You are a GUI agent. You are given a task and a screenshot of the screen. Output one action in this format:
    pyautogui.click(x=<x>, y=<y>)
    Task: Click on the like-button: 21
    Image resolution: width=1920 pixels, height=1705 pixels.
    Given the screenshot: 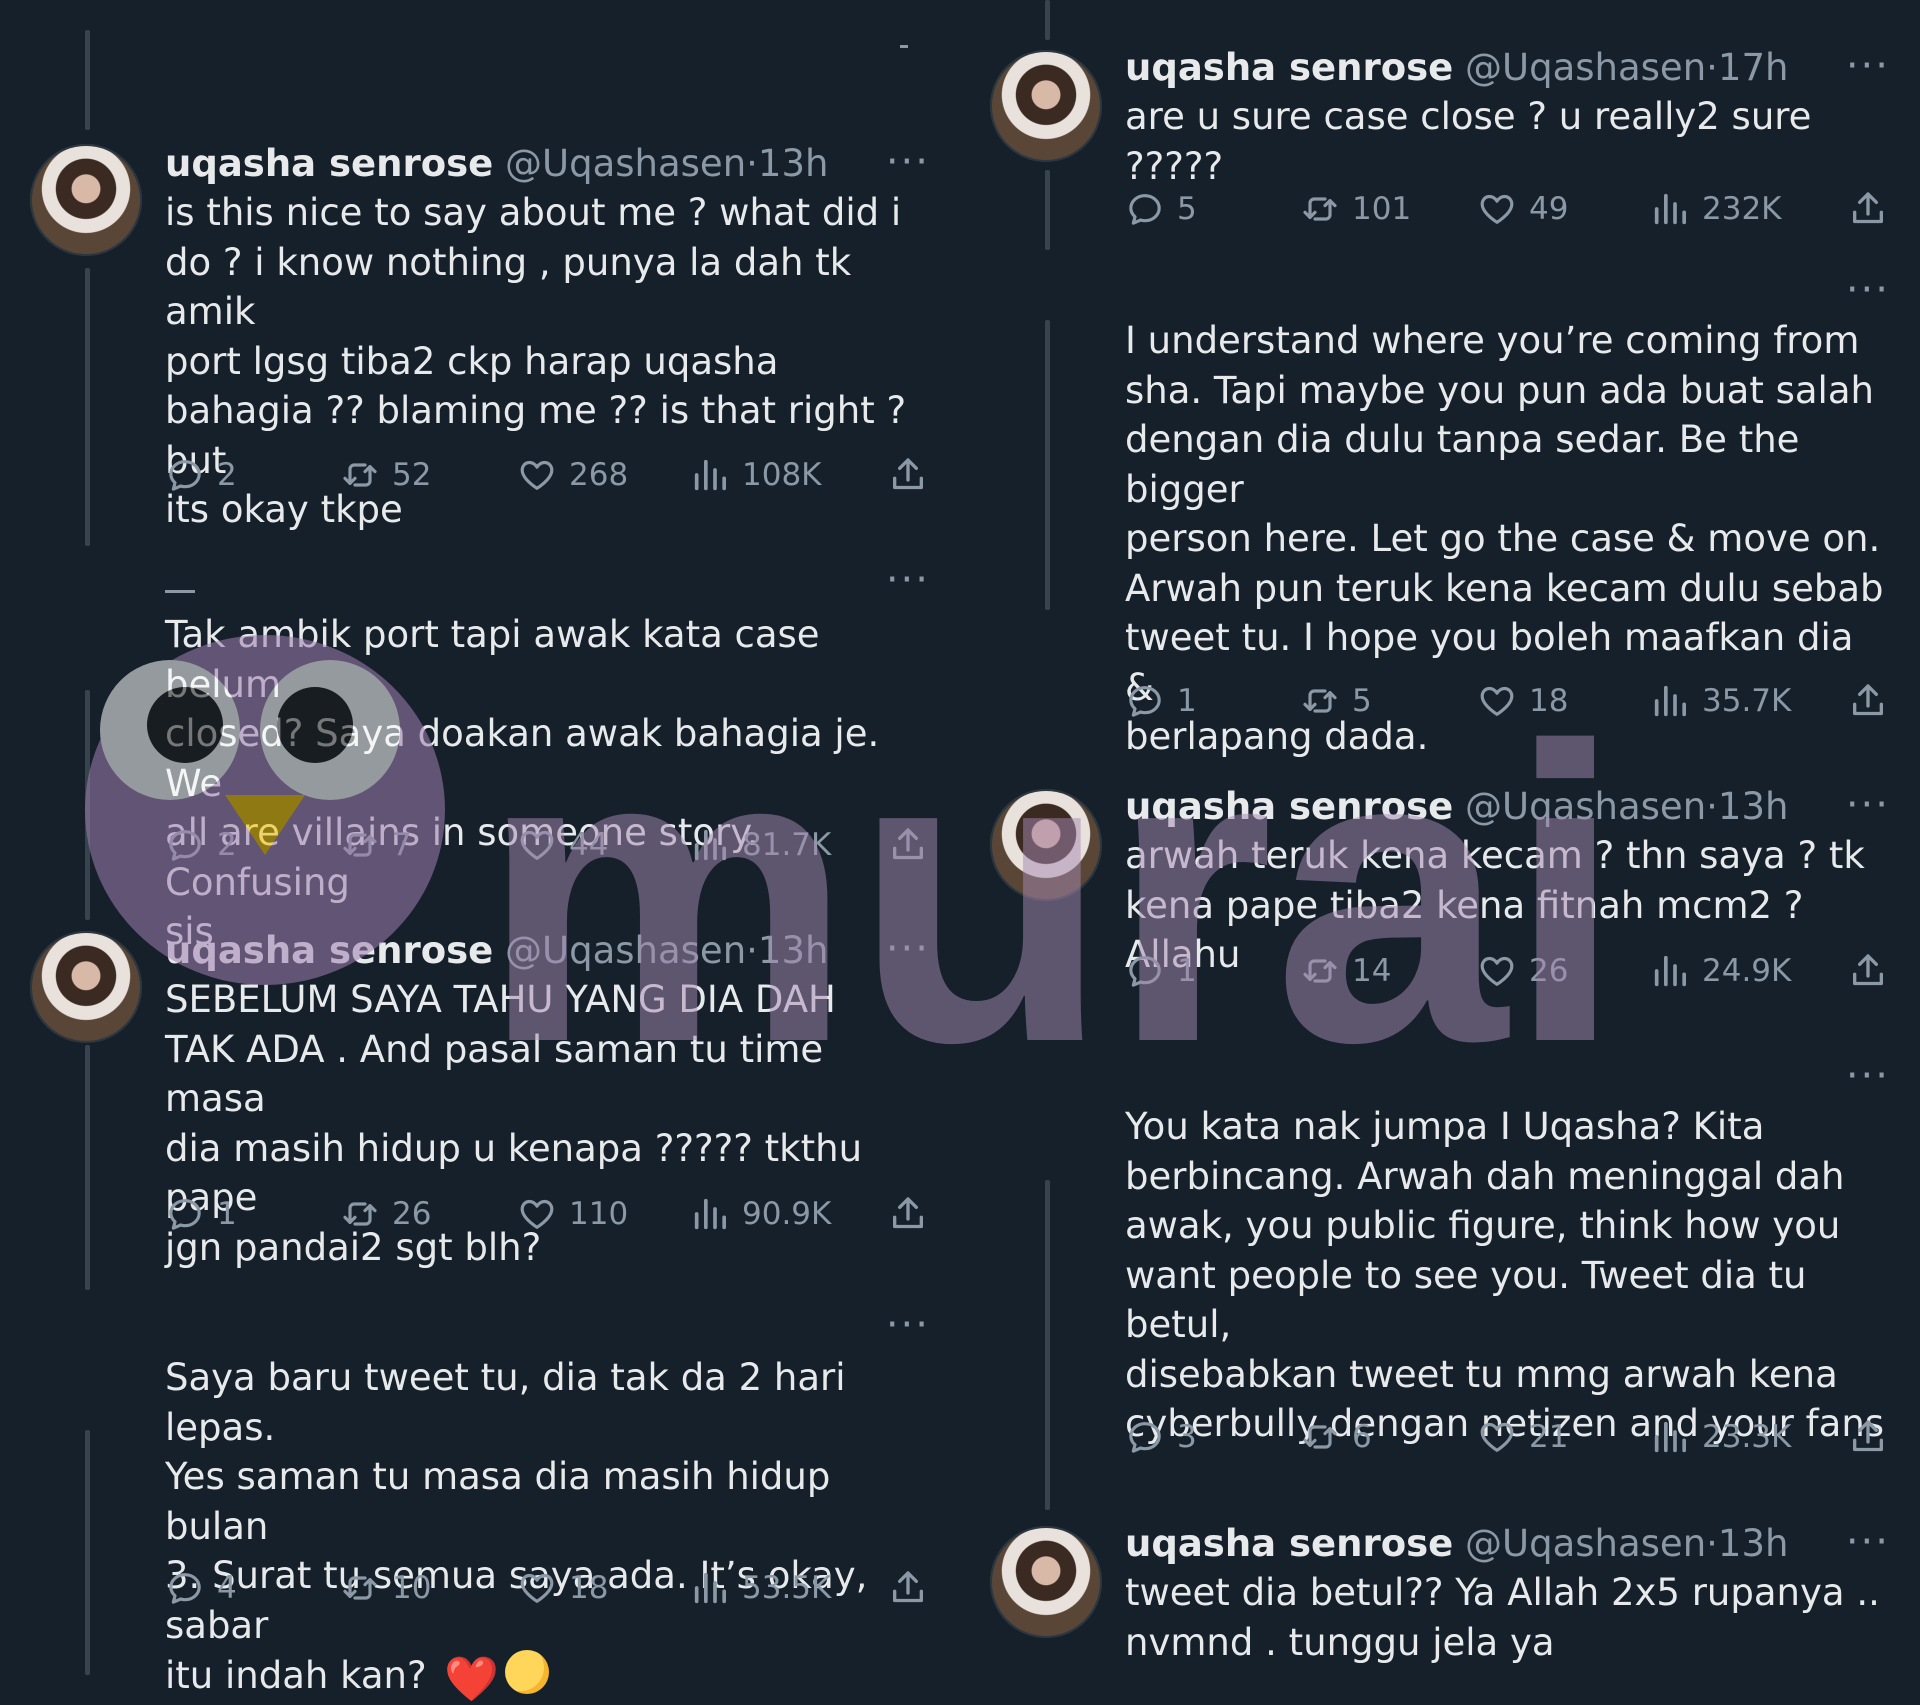 What is the action you would take?
    pyautogui.click(x=1522, y=1437)
    